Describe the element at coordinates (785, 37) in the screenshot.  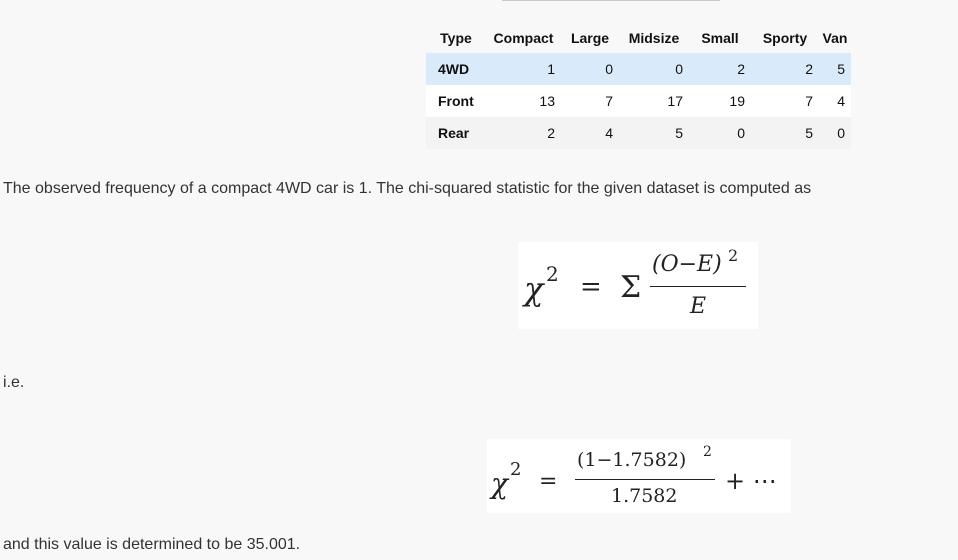
I see `column-header: Sporty` at that location.